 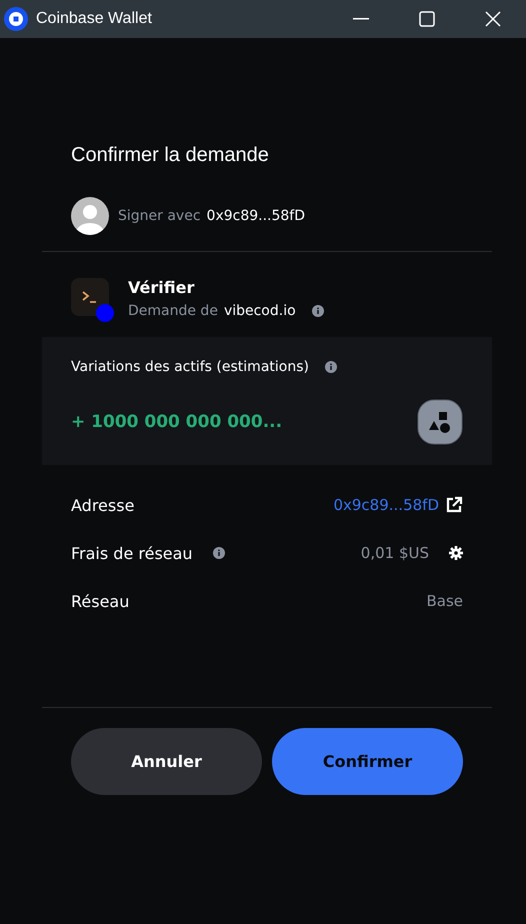 What do you see at coordinates (493, 19) in the screenshot?
I see `close-icon` at bounding box center [493, 19].